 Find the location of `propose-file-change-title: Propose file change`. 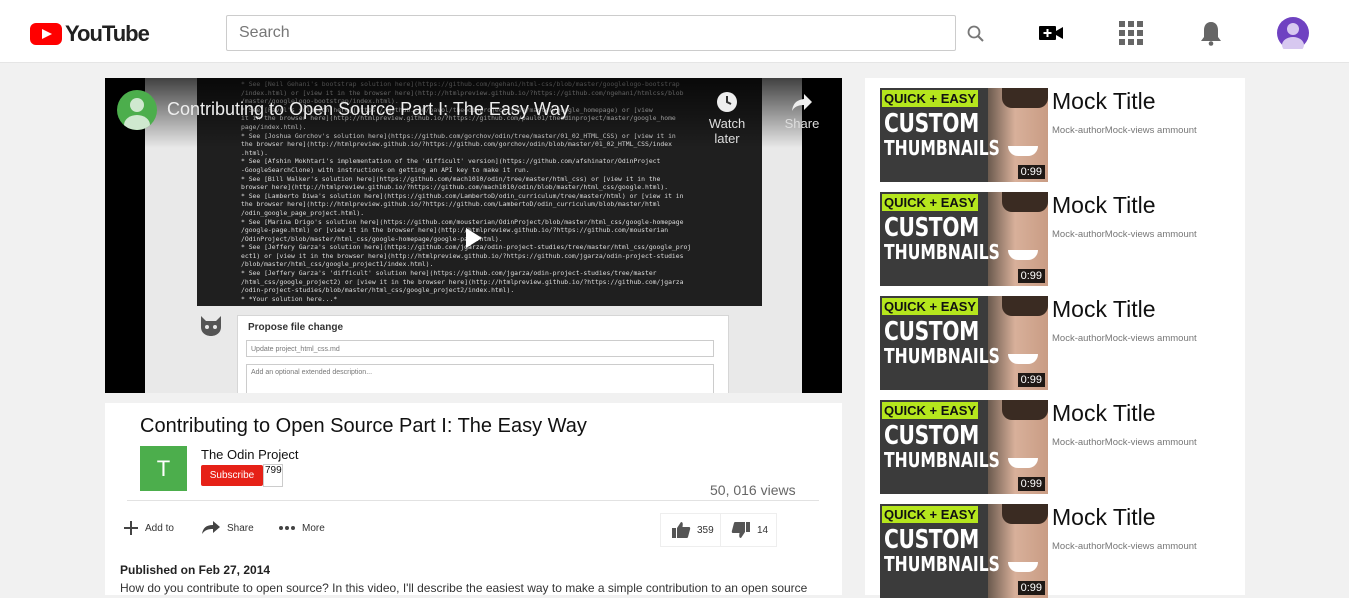

propose-file-change-title: Propose file change is located at coordinates (296, 327).